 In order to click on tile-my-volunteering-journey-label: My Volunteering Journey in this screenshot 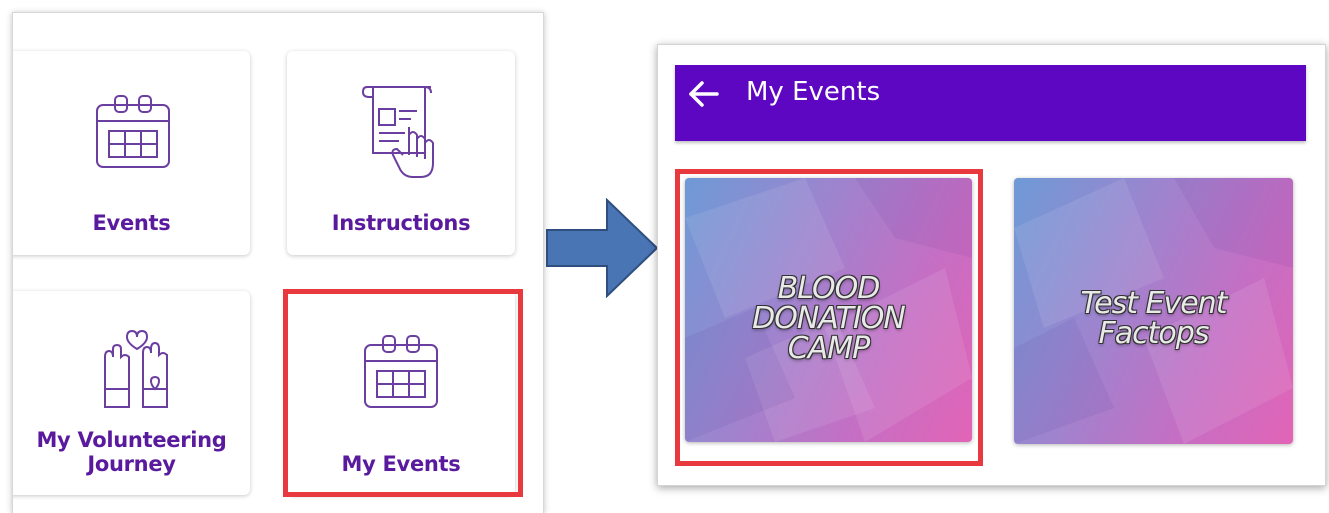, I will do `click(131, 452)`.